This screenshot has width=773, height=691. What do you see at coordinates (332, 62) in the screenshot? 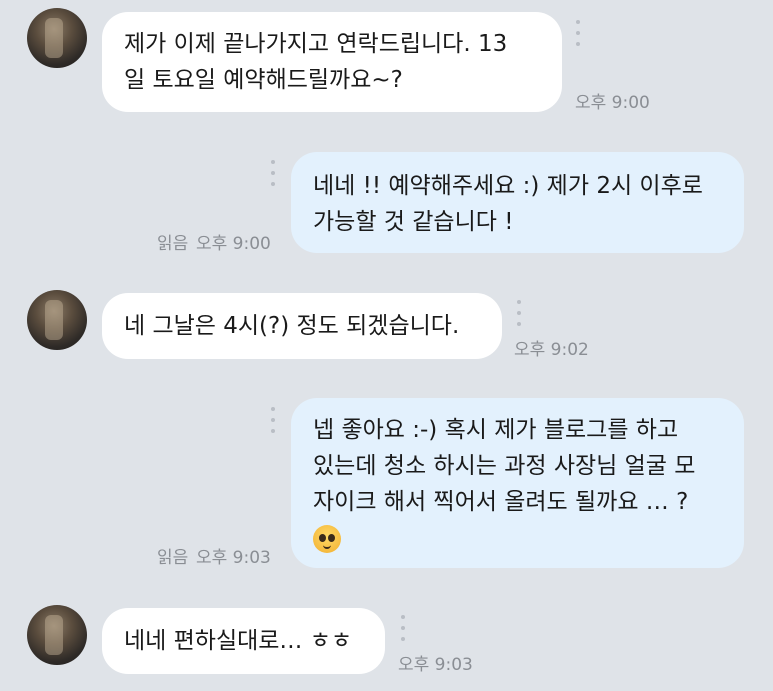
I see `message-bubble-incoming: 제가 이제 끝나가지고 연락드립니다. 13 일 토요일 예약해드릴까요~?` at bounding box center [332, 62].